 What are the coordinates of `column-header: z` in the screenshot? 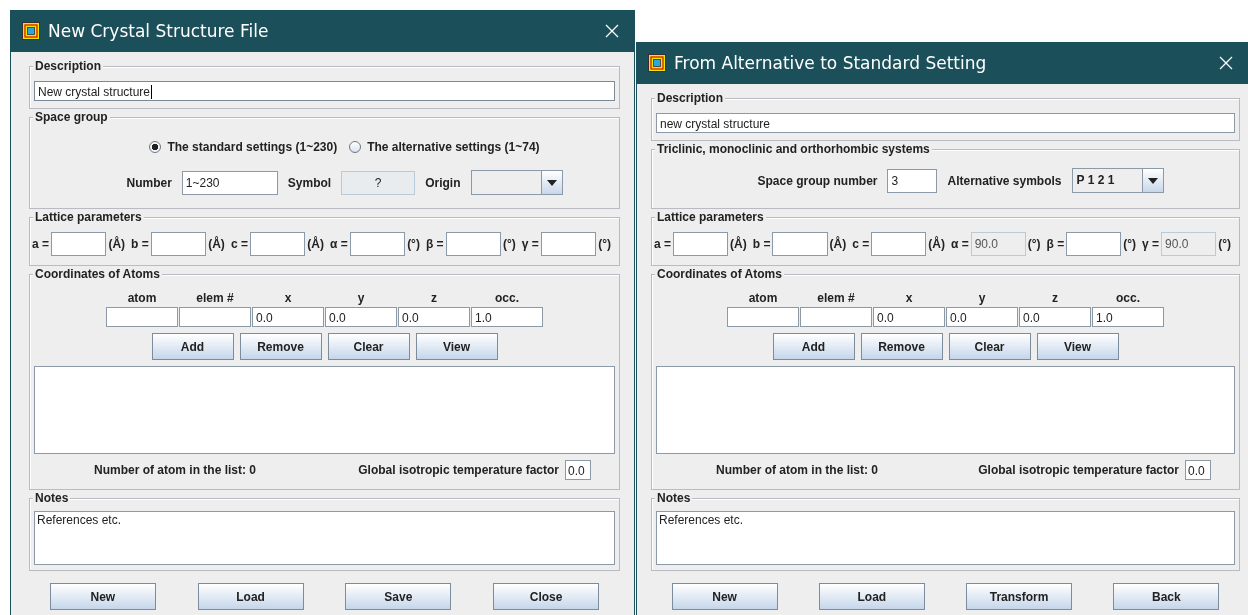 It's located at (1055, 298).